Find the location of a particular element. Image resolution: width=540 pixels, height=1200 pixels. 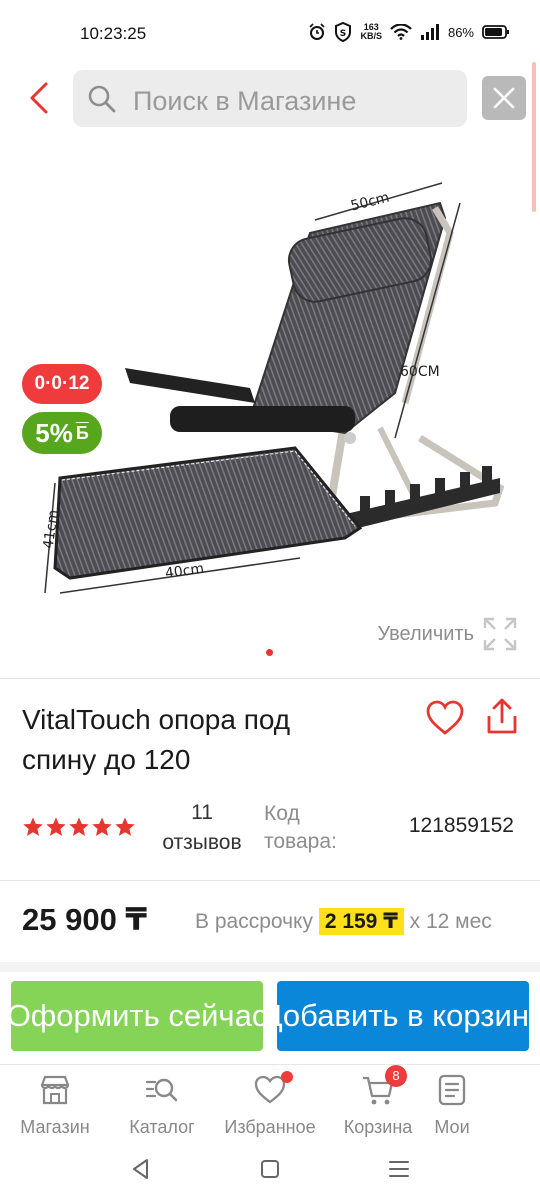

system-navigation-bar is located at coordinates (270, 1173).